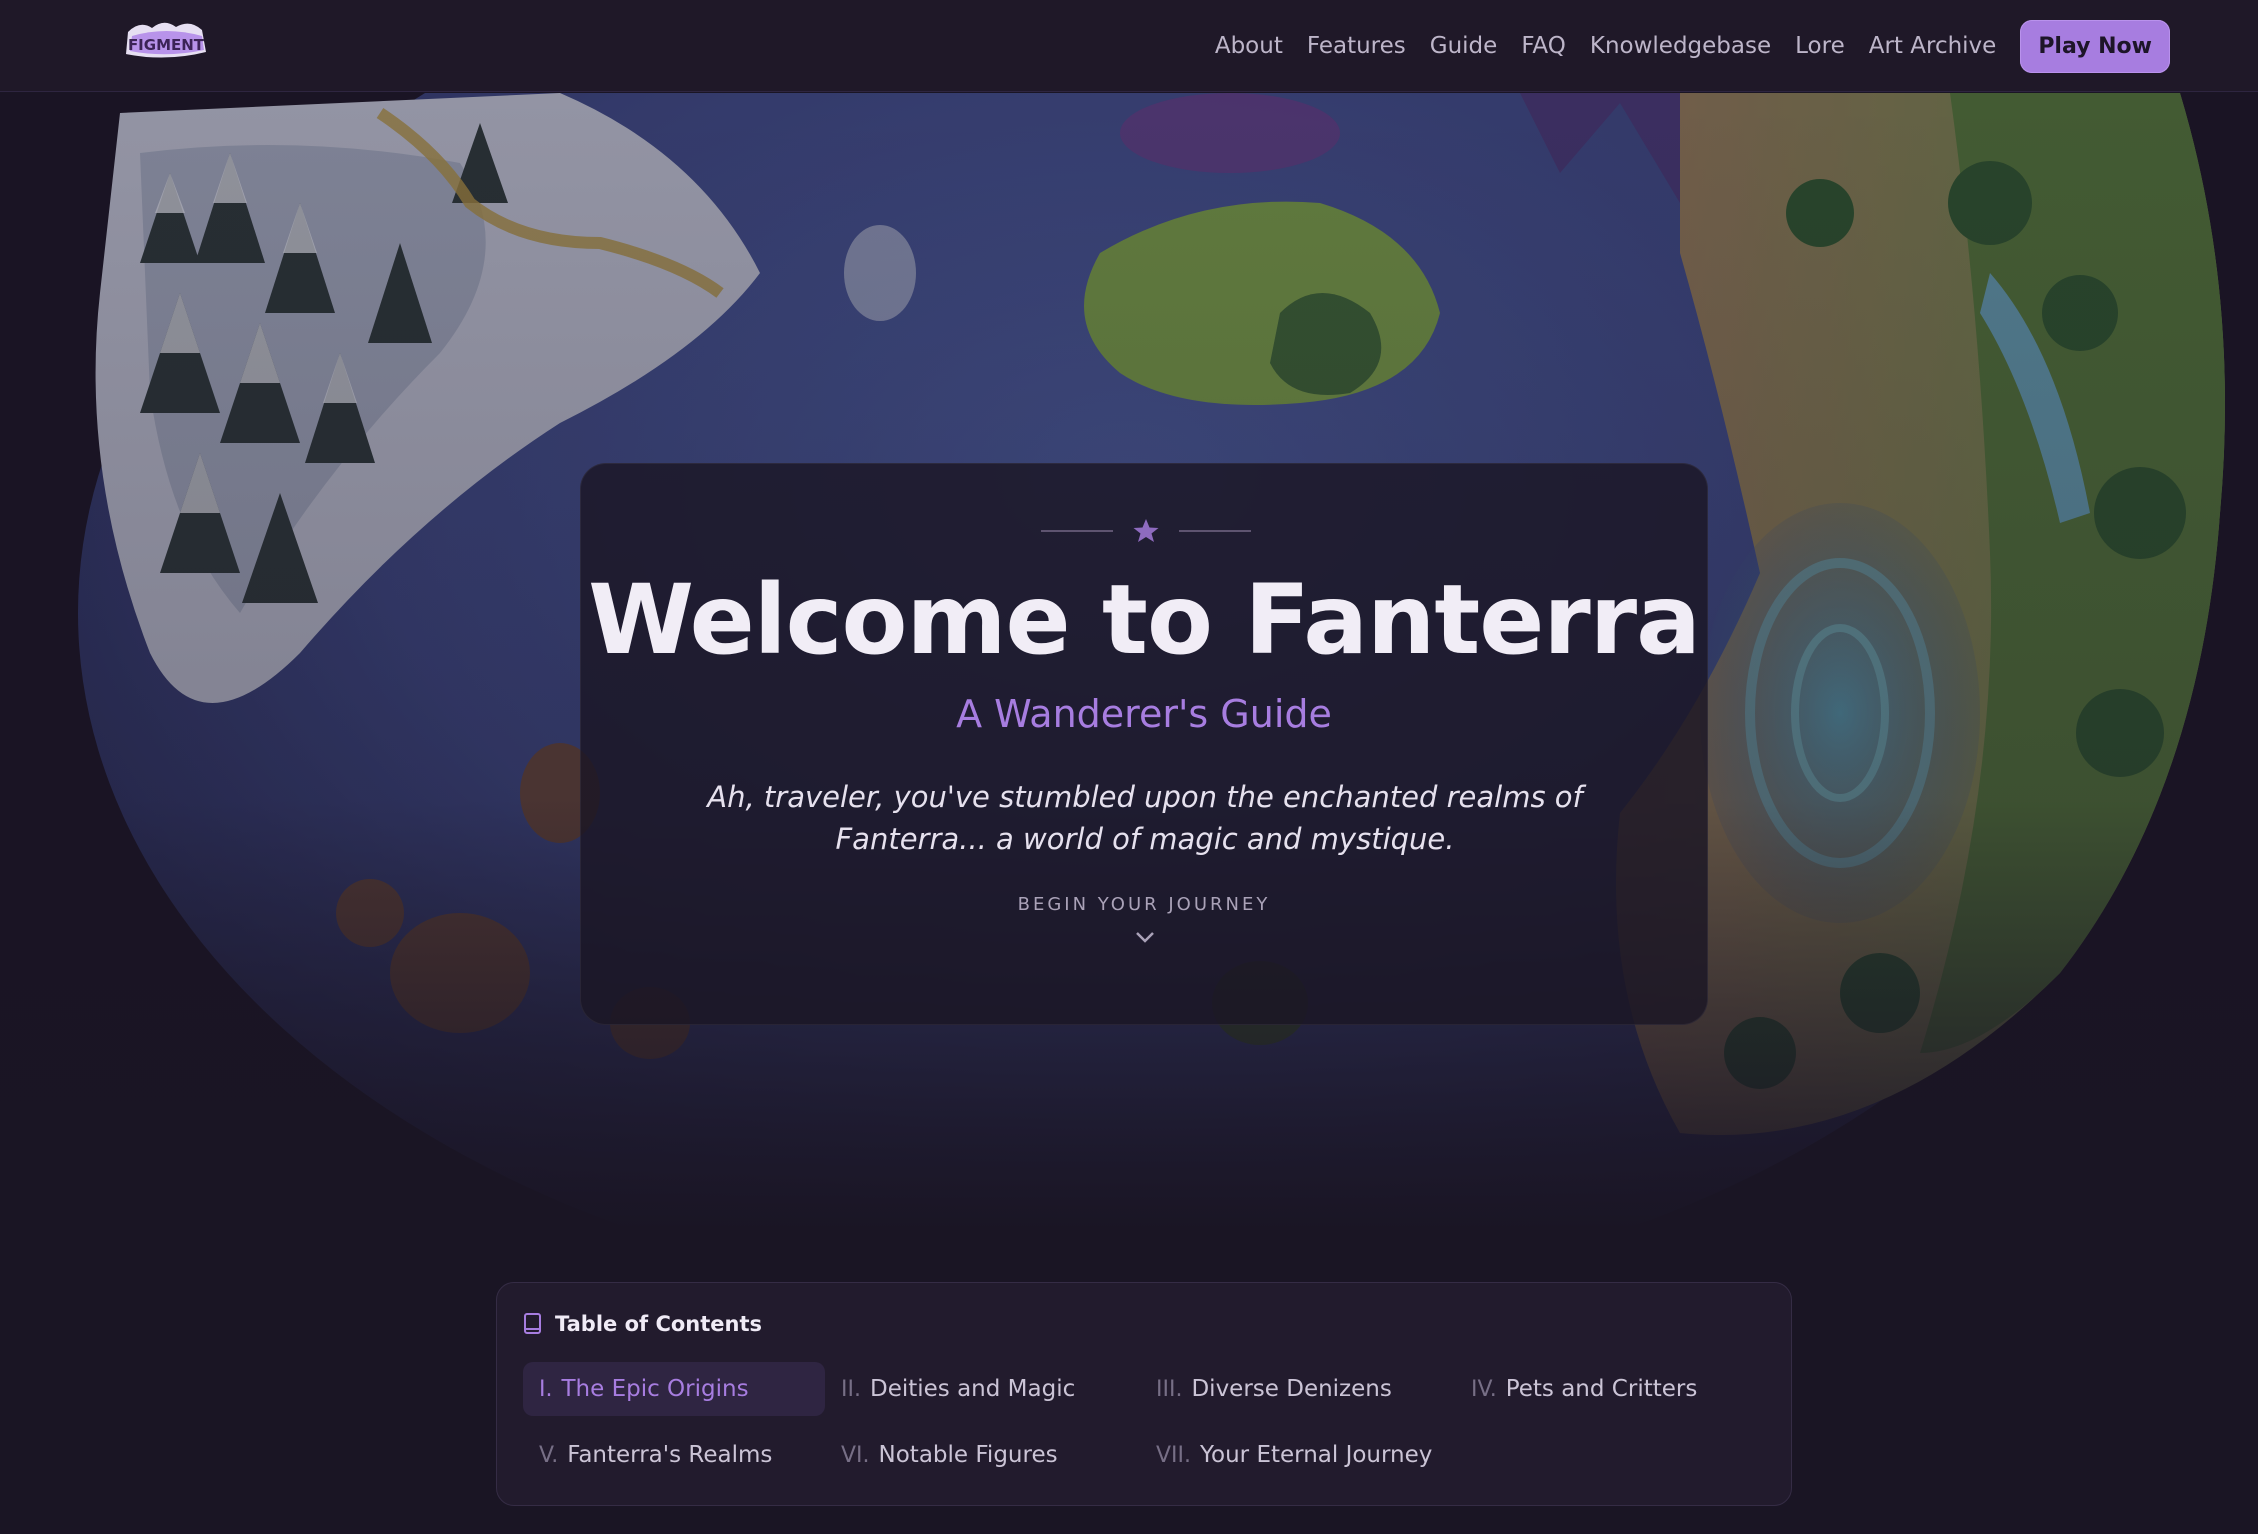 The height and width of the screenshot is (1534, 2258). I want to click on toc-item-label: Notable Figures, so click(968, 1455).